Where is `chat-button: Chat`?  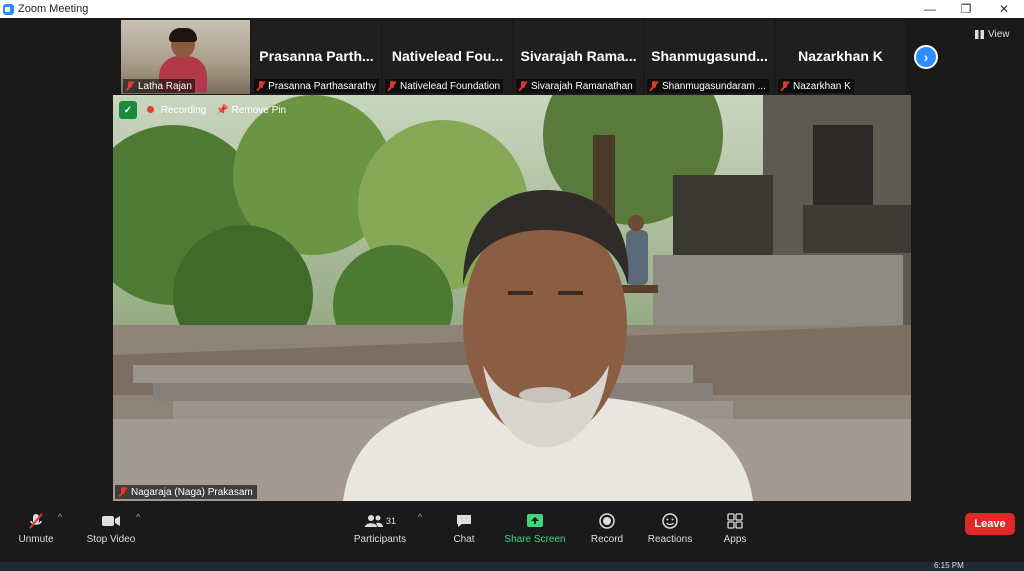
chat-button: Chat is located at coordinates (464, 527).